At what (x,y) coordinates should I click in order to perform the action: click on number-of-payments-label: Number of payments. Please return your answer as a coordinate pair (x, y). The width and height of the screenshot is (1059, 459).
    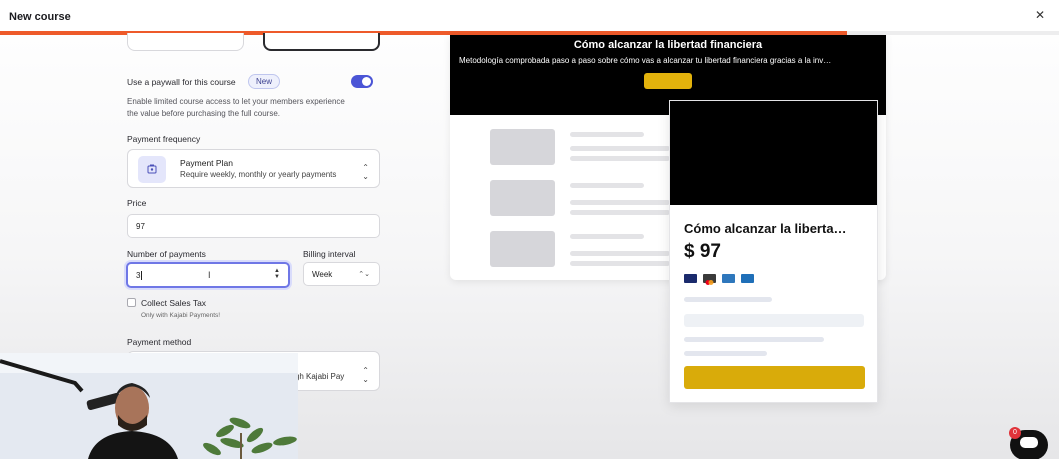
    Looking at the image, I should click on (166, 254).